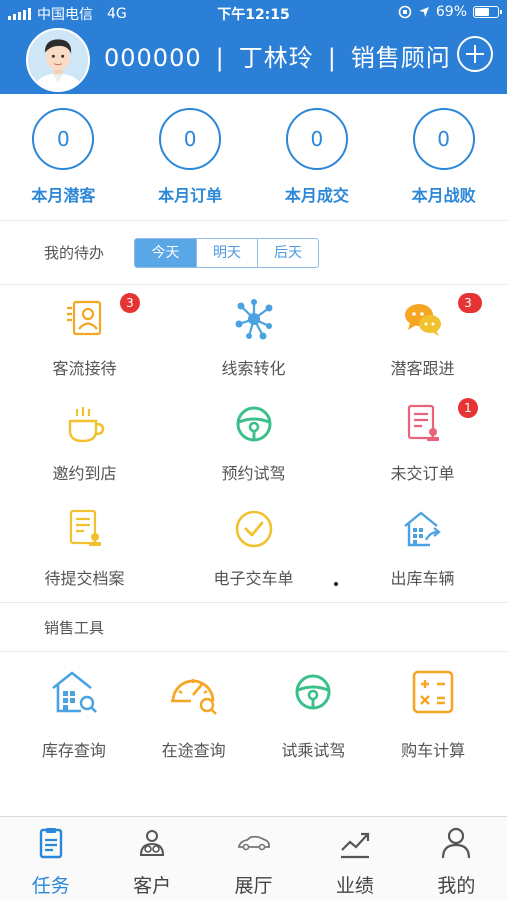 This screenshot has height=900, width=507. I want to click on order-document-icon, so click(423, 424).